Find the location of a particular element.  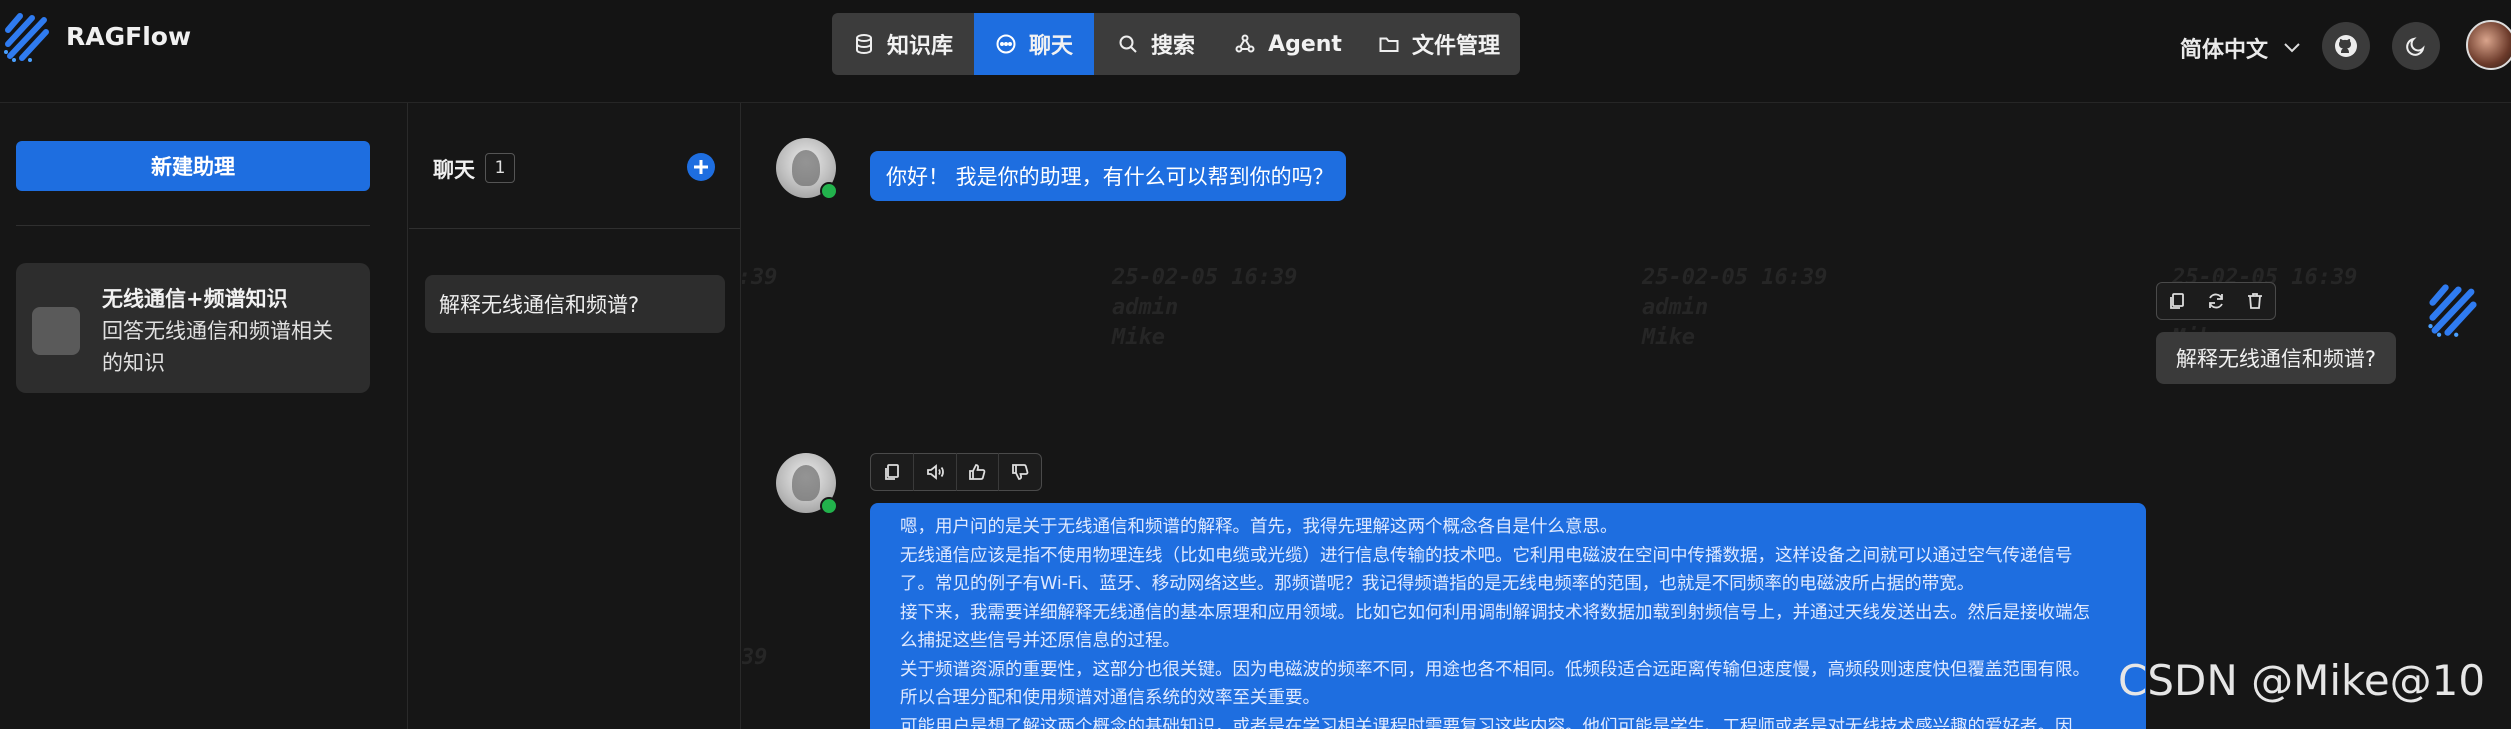

thumbs-up-icon is located at coordinates (977, 472).